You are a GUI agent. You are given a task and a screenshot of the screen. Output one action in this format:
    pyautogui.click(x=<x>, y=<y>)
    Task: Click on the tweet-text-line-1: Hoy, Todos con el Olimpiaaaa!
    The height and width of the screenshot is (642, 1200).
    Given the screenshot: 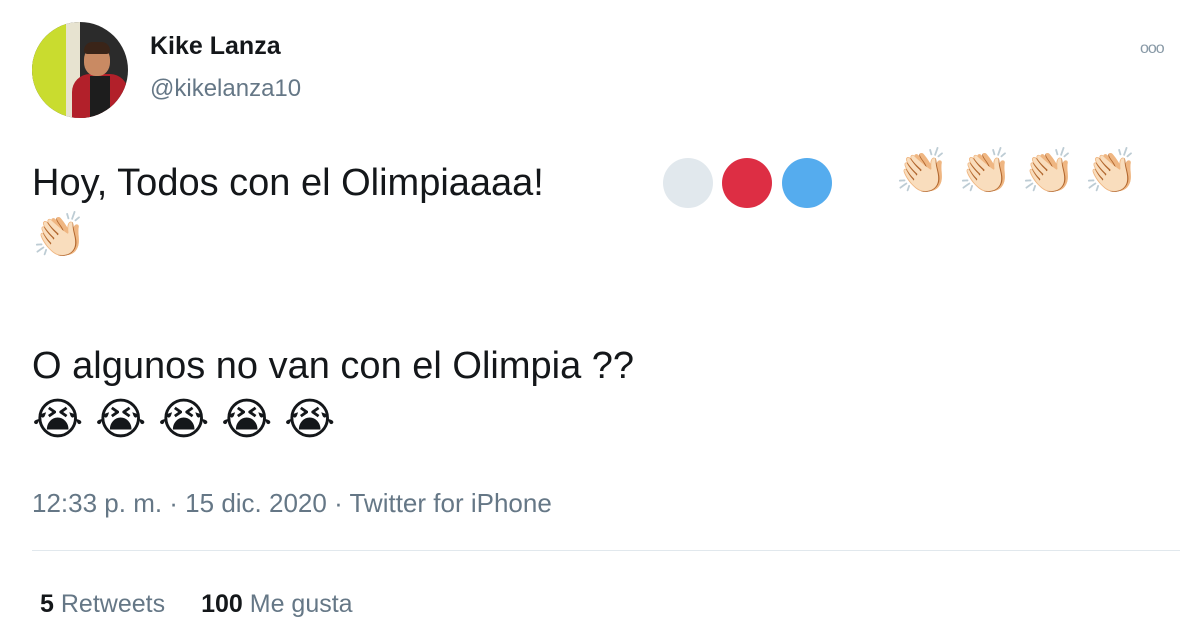 What is the action you would take?
    pyautogui.click(x=288, y=183)
    